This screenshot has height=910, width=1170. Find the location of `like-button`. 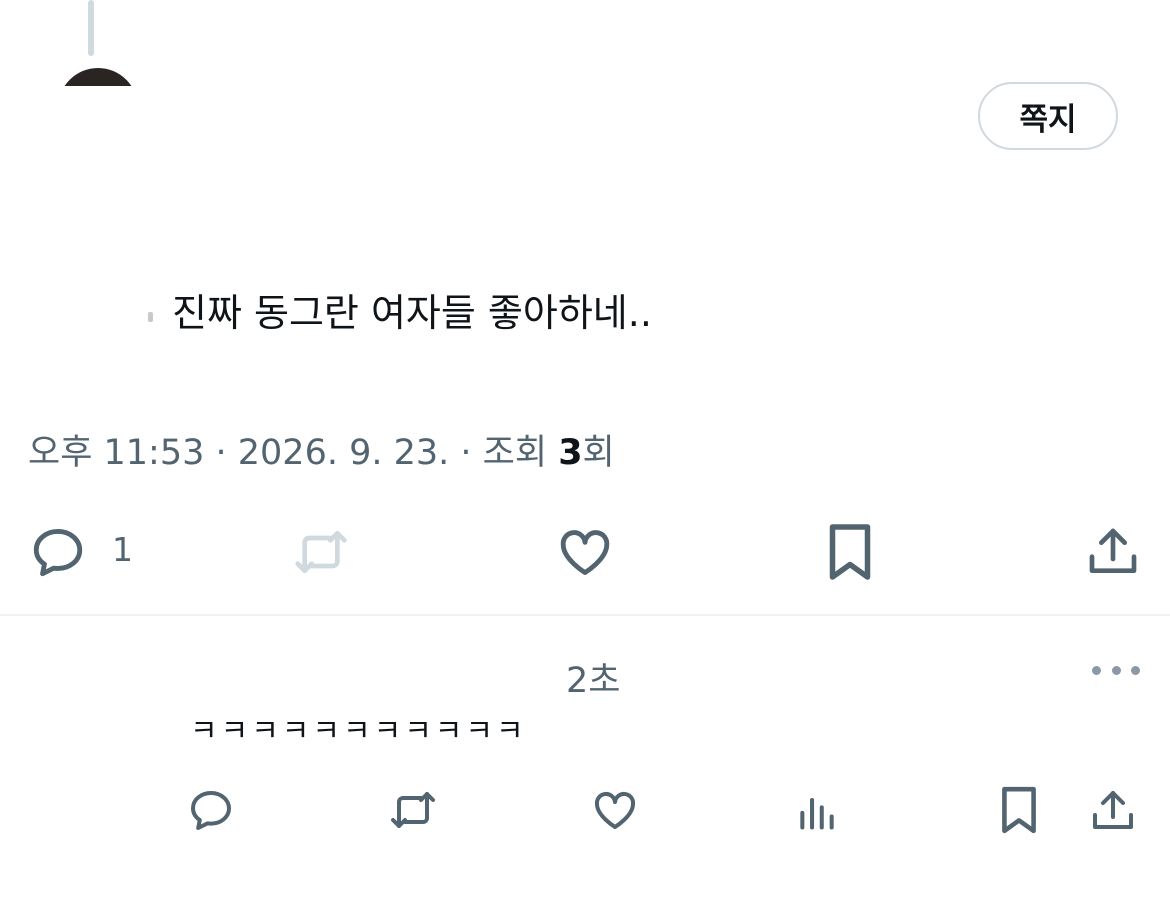

like-button is located at coordinates (585, 552).